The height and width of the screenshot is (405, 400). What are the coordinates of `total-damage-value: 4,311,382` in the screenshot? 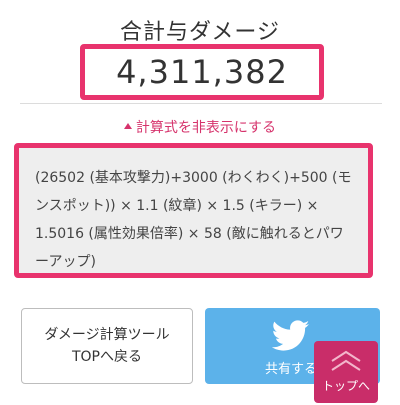 It's located at (202, 72).